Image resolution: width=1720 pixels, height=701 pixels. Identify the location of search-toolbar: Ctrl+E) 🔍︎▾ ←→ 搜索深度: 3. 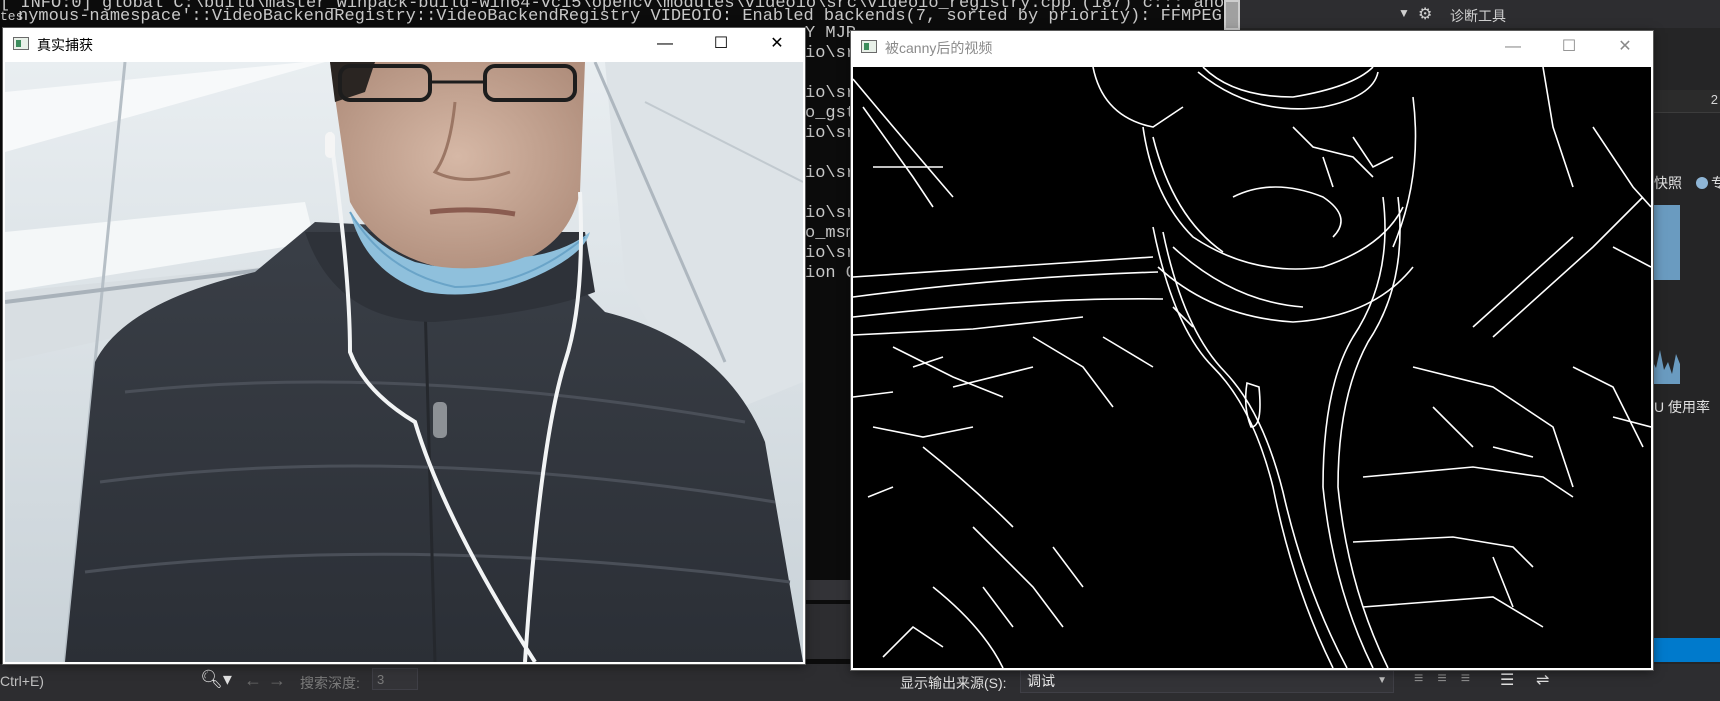
(440, 682).